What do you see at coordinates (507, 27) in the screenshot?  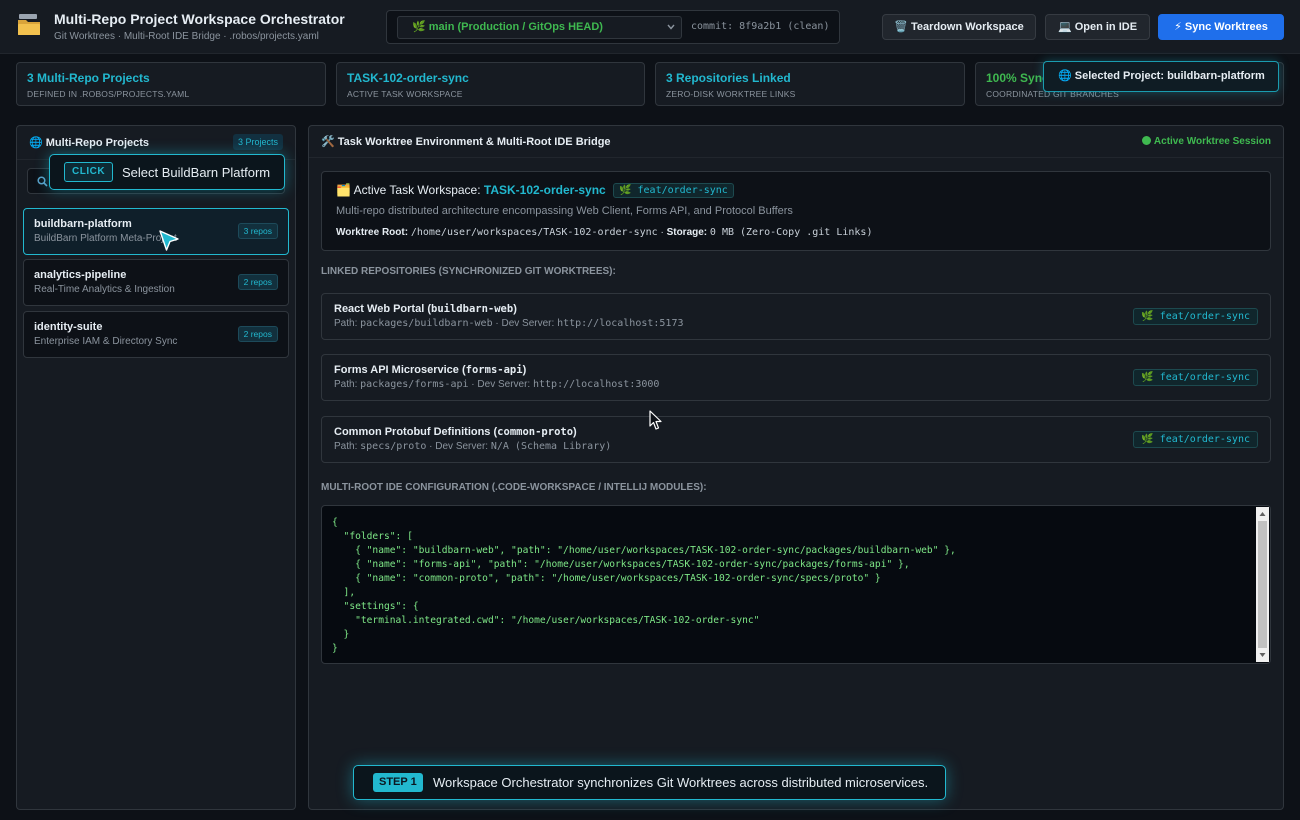 I see `branch-select-value: 🌿 main (Production / GitOps HEAD)` at bounding box center [507, 27].